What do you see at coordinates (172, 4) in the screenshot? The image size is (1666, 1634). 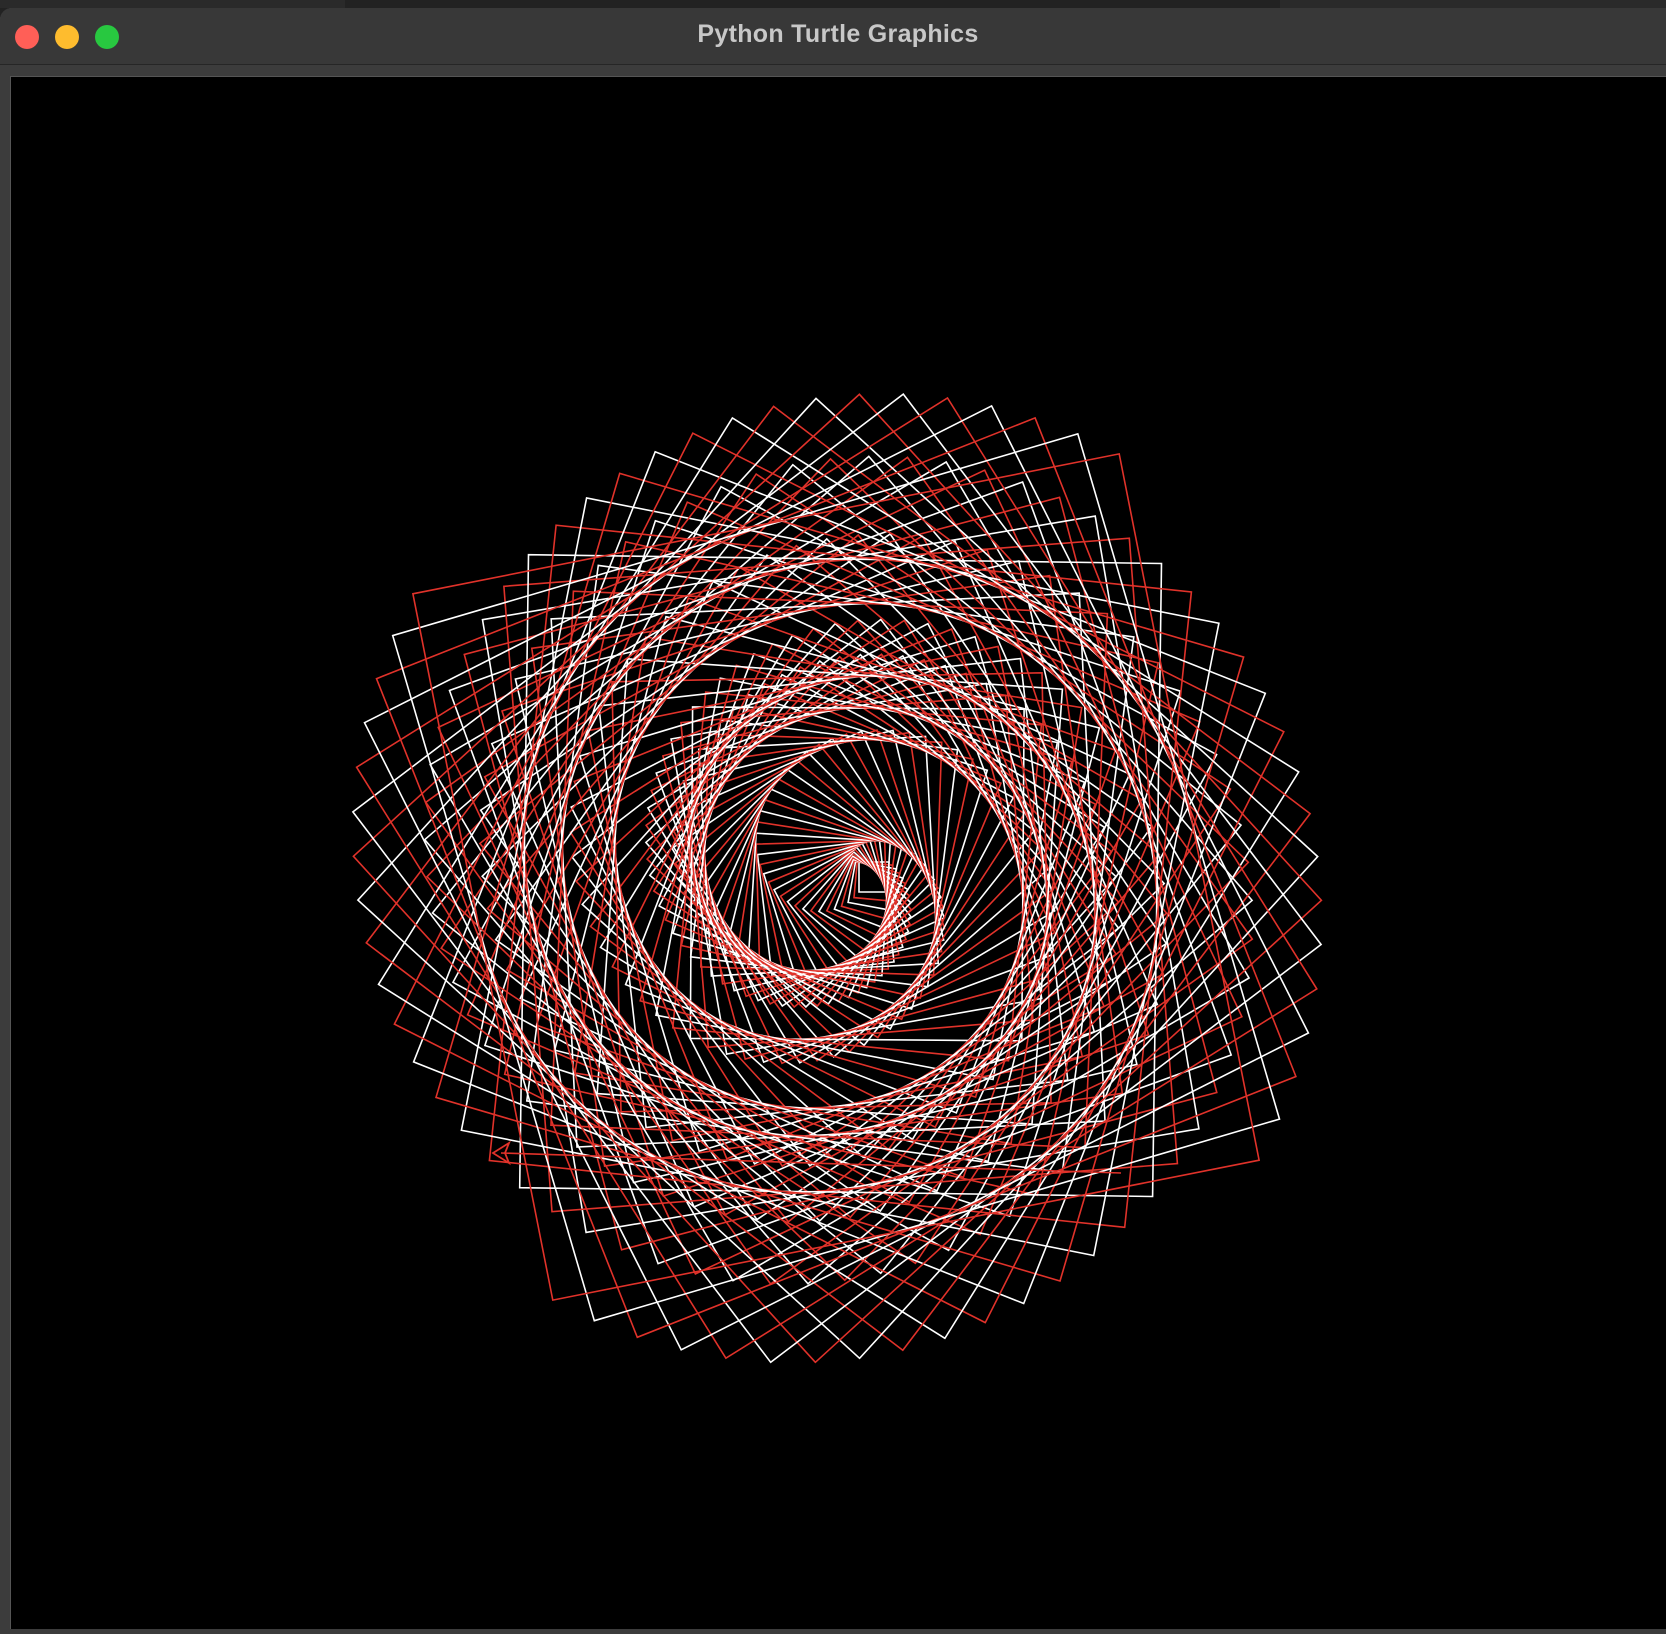 I see `background-window-edge-left` at bounding box center [172, 4].